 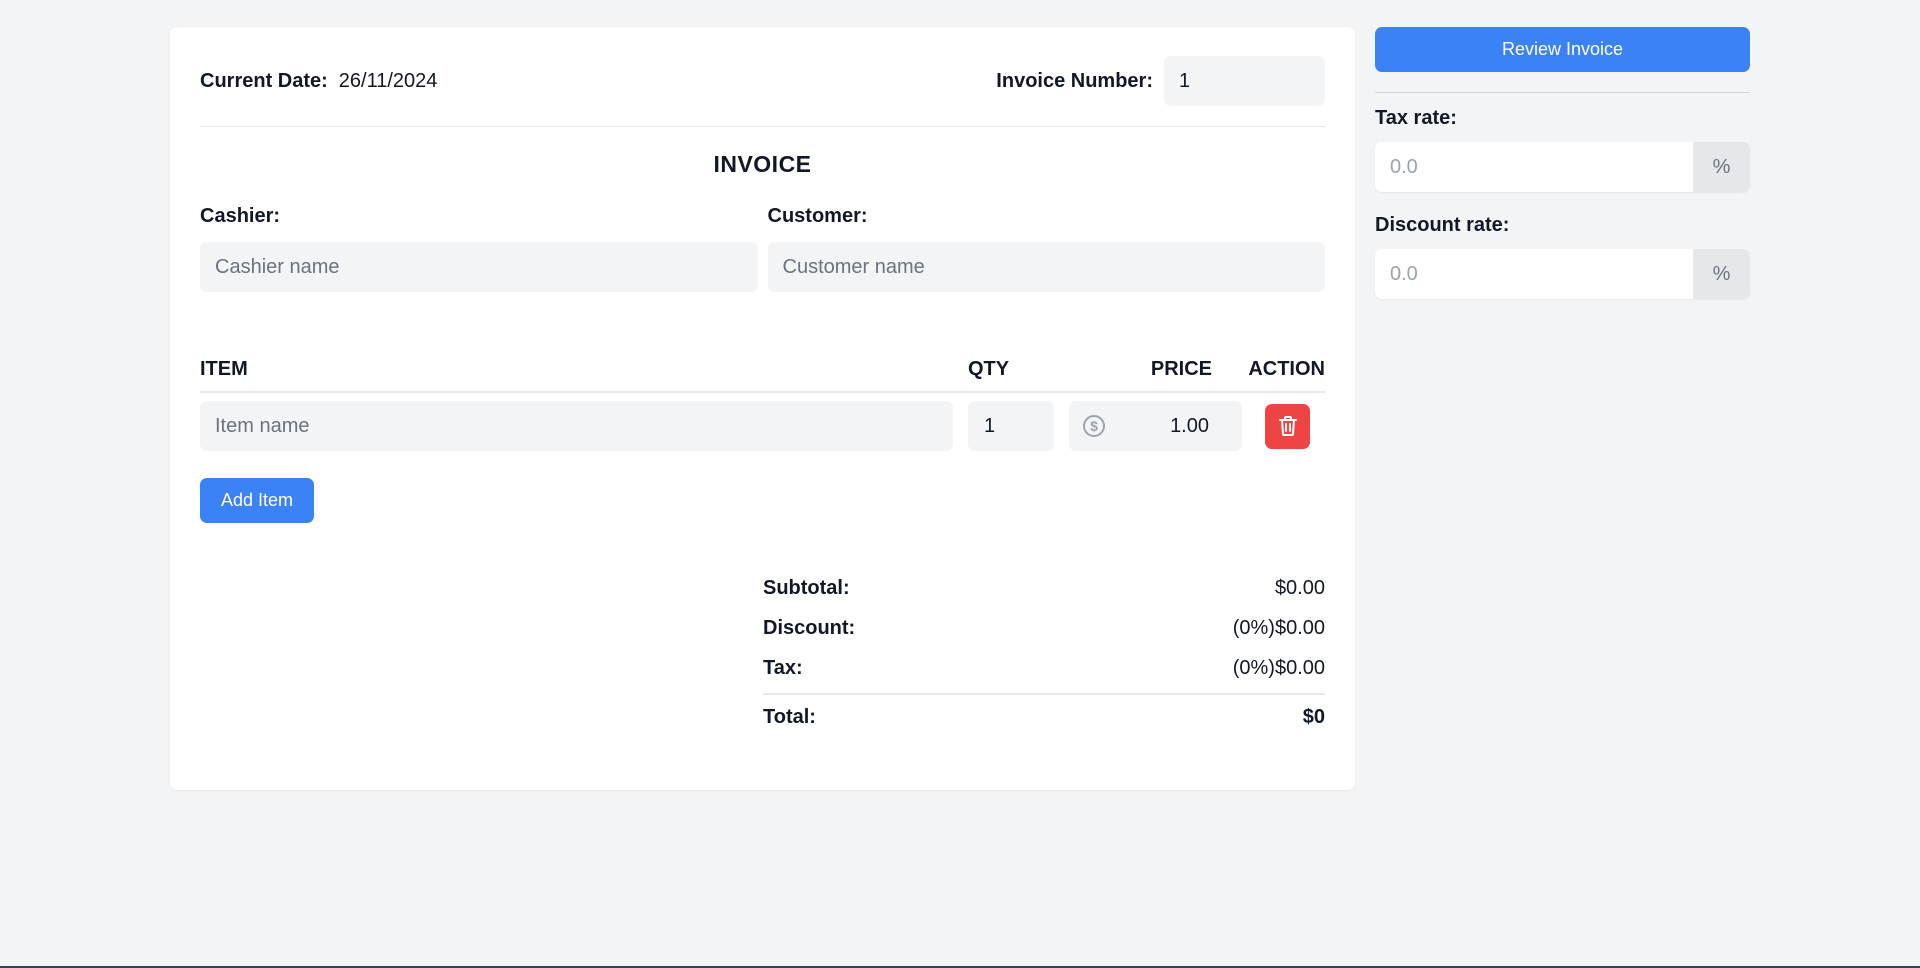 I want to click on discount-label: Discount:, so click(x=809, y=627).